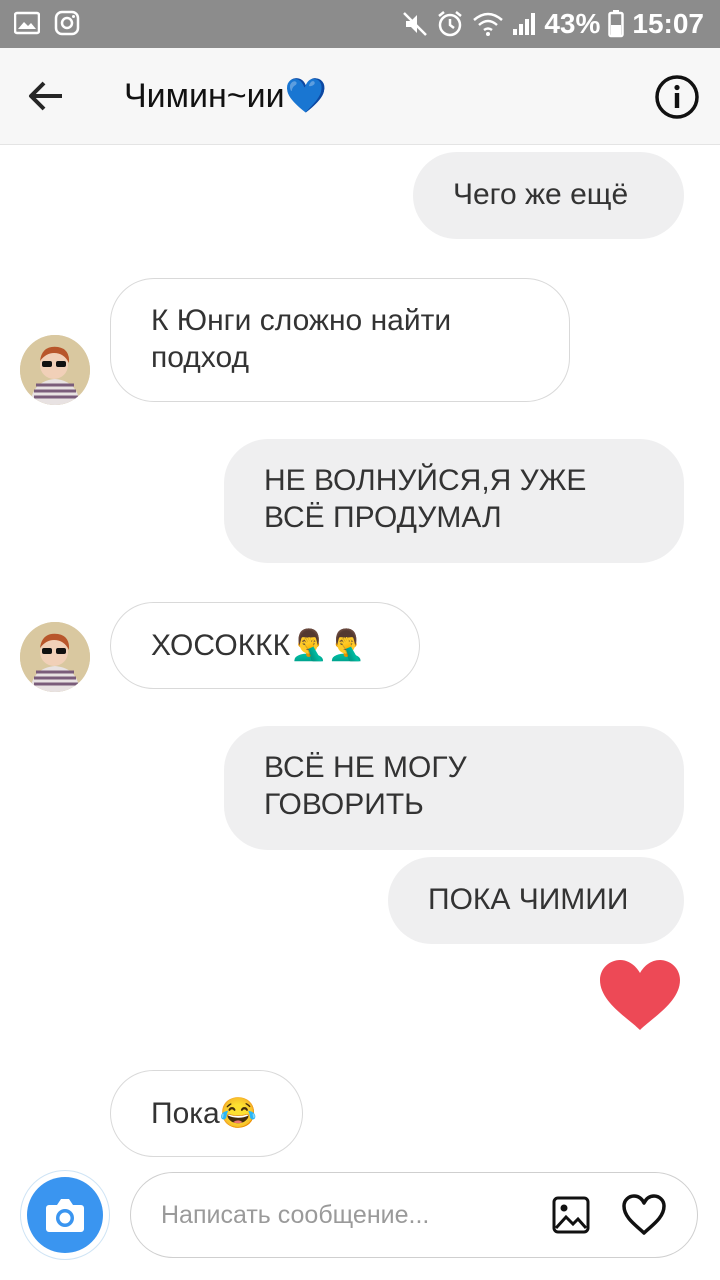 This screenshot has width=720, height=1280. What do you see at coordinates (344, 804) in the screenshot?
I see `message-text-line-2: ГОВОРИТЬ` at bounding box center [344, 804].